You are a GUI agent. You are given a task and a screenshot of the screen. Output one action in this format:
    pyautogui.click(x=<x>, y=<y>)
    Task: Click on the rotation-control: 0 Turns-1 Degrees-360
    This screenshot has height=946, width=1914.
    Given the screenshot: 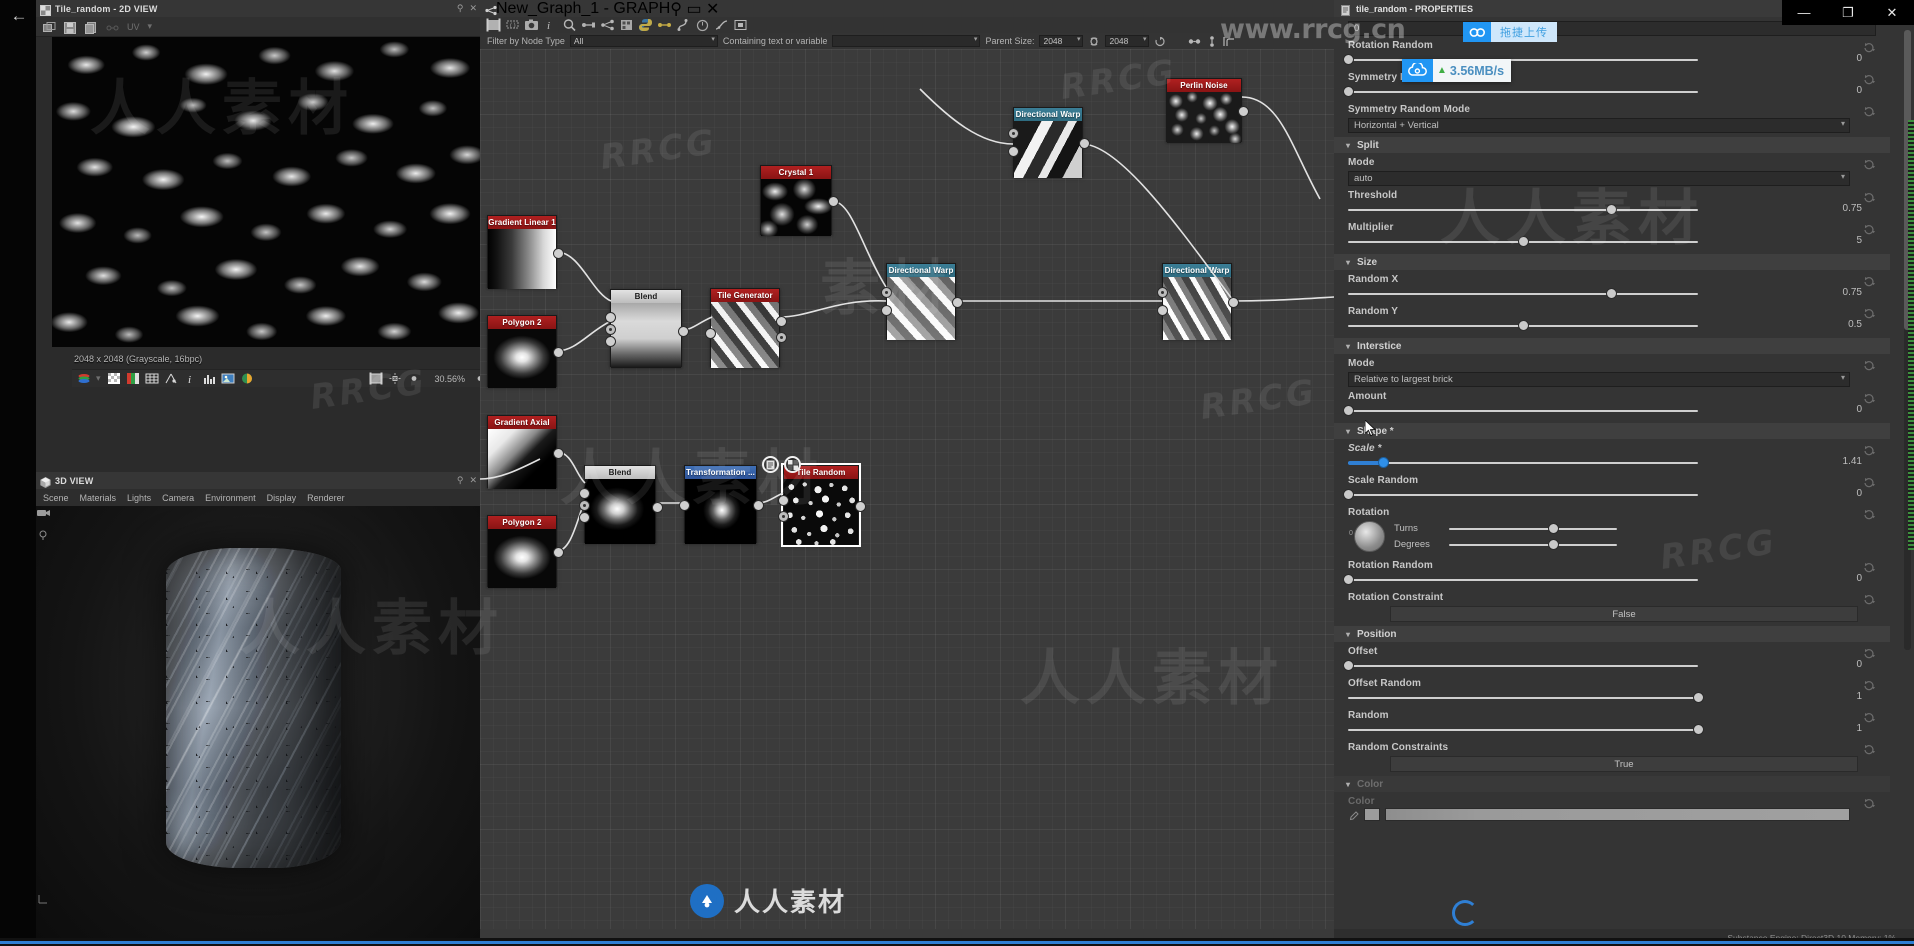 What is the action you would take?
    pyautogui.click(x=1612, y=537)
    